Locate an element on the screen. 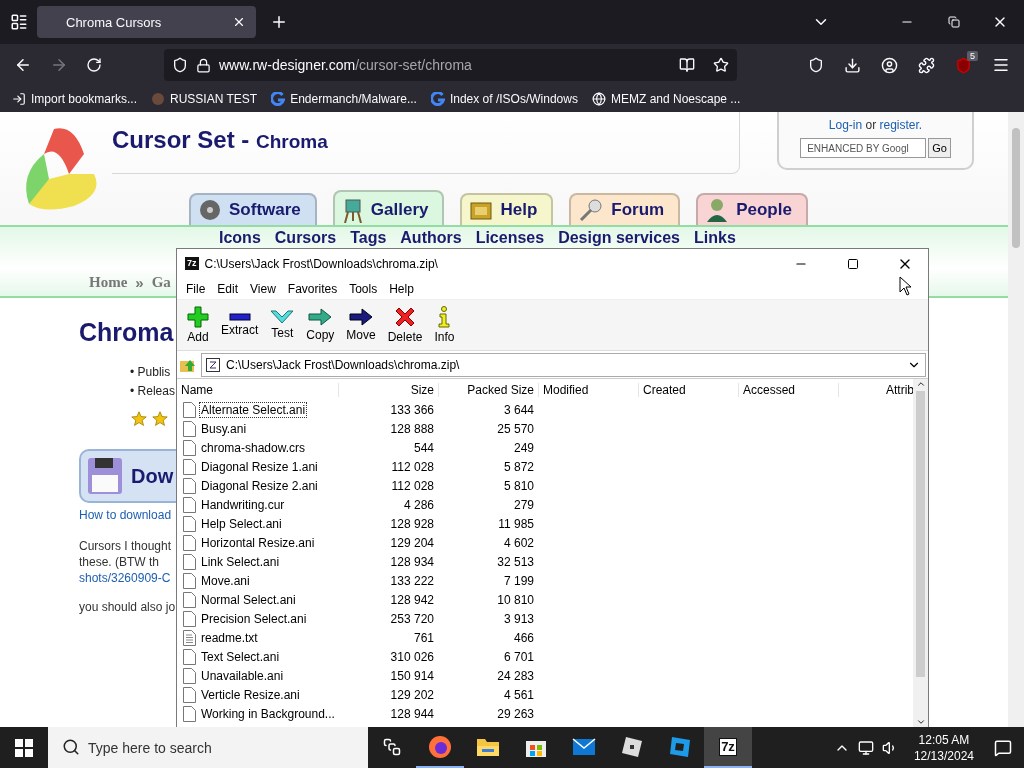 The image size is (1024, 768). file-name: Move.ani is located at coordinates (225, 580).